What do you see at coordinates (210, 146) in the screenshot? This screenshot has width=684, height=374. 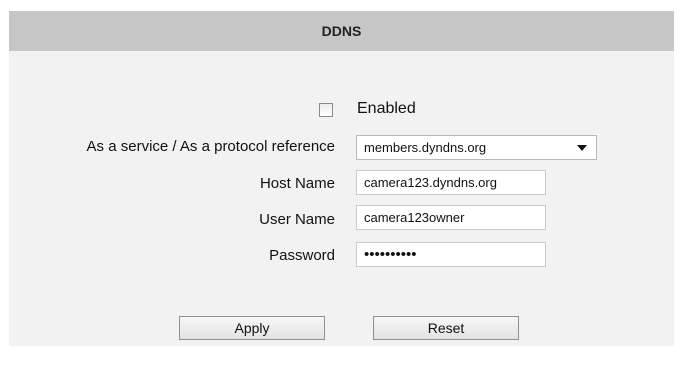 I see `service-label: As a service / As a protocol reference` at bounding box center [210, 146].